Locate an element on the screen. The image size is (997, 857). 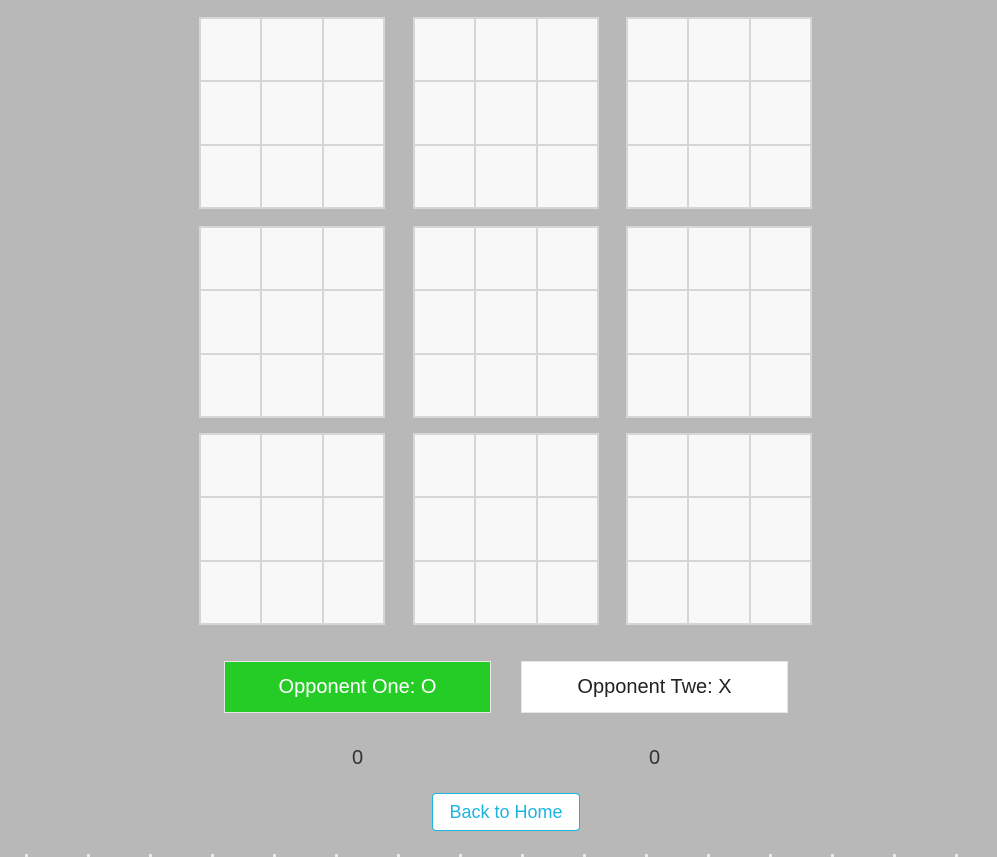
player-one-indicator: Opponent One: O is located at coordinates (357, 687).